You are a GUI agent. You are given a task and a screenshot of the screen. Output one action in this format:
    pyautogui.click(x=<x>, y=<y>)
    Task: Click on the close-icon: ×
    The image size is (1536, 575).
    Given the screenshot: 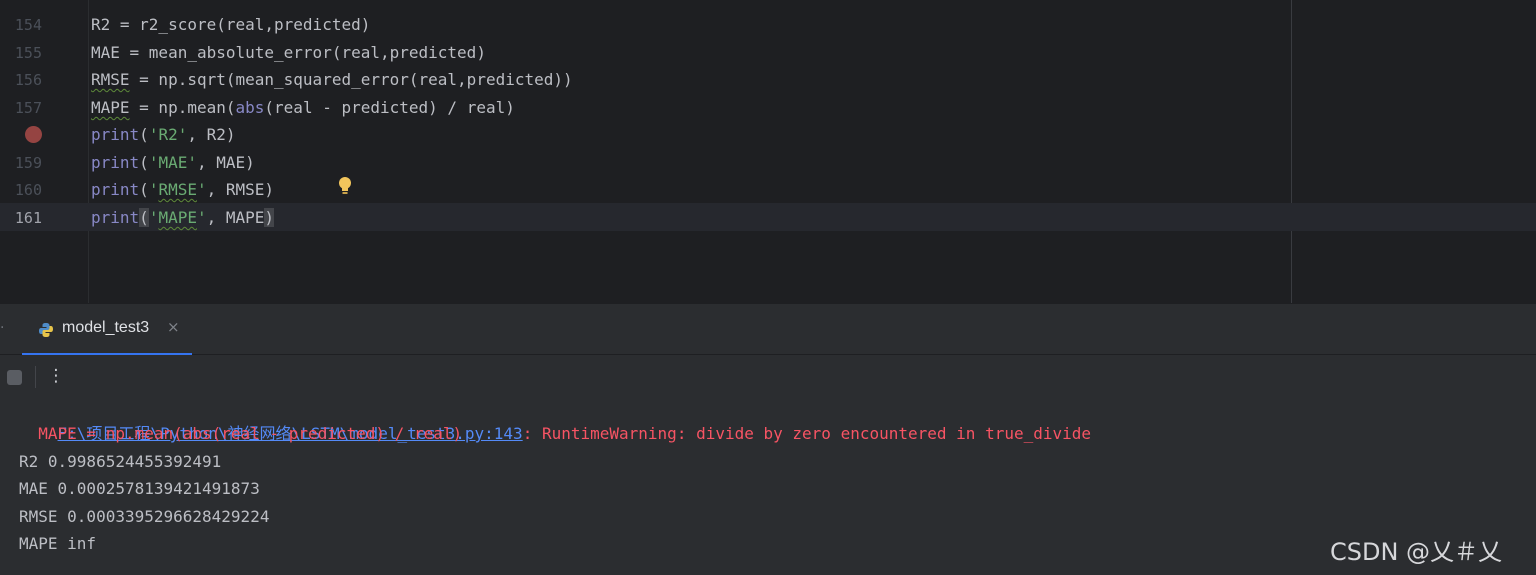 What is the action you would take?
    pyautogui.click(x=173, y=327)
    